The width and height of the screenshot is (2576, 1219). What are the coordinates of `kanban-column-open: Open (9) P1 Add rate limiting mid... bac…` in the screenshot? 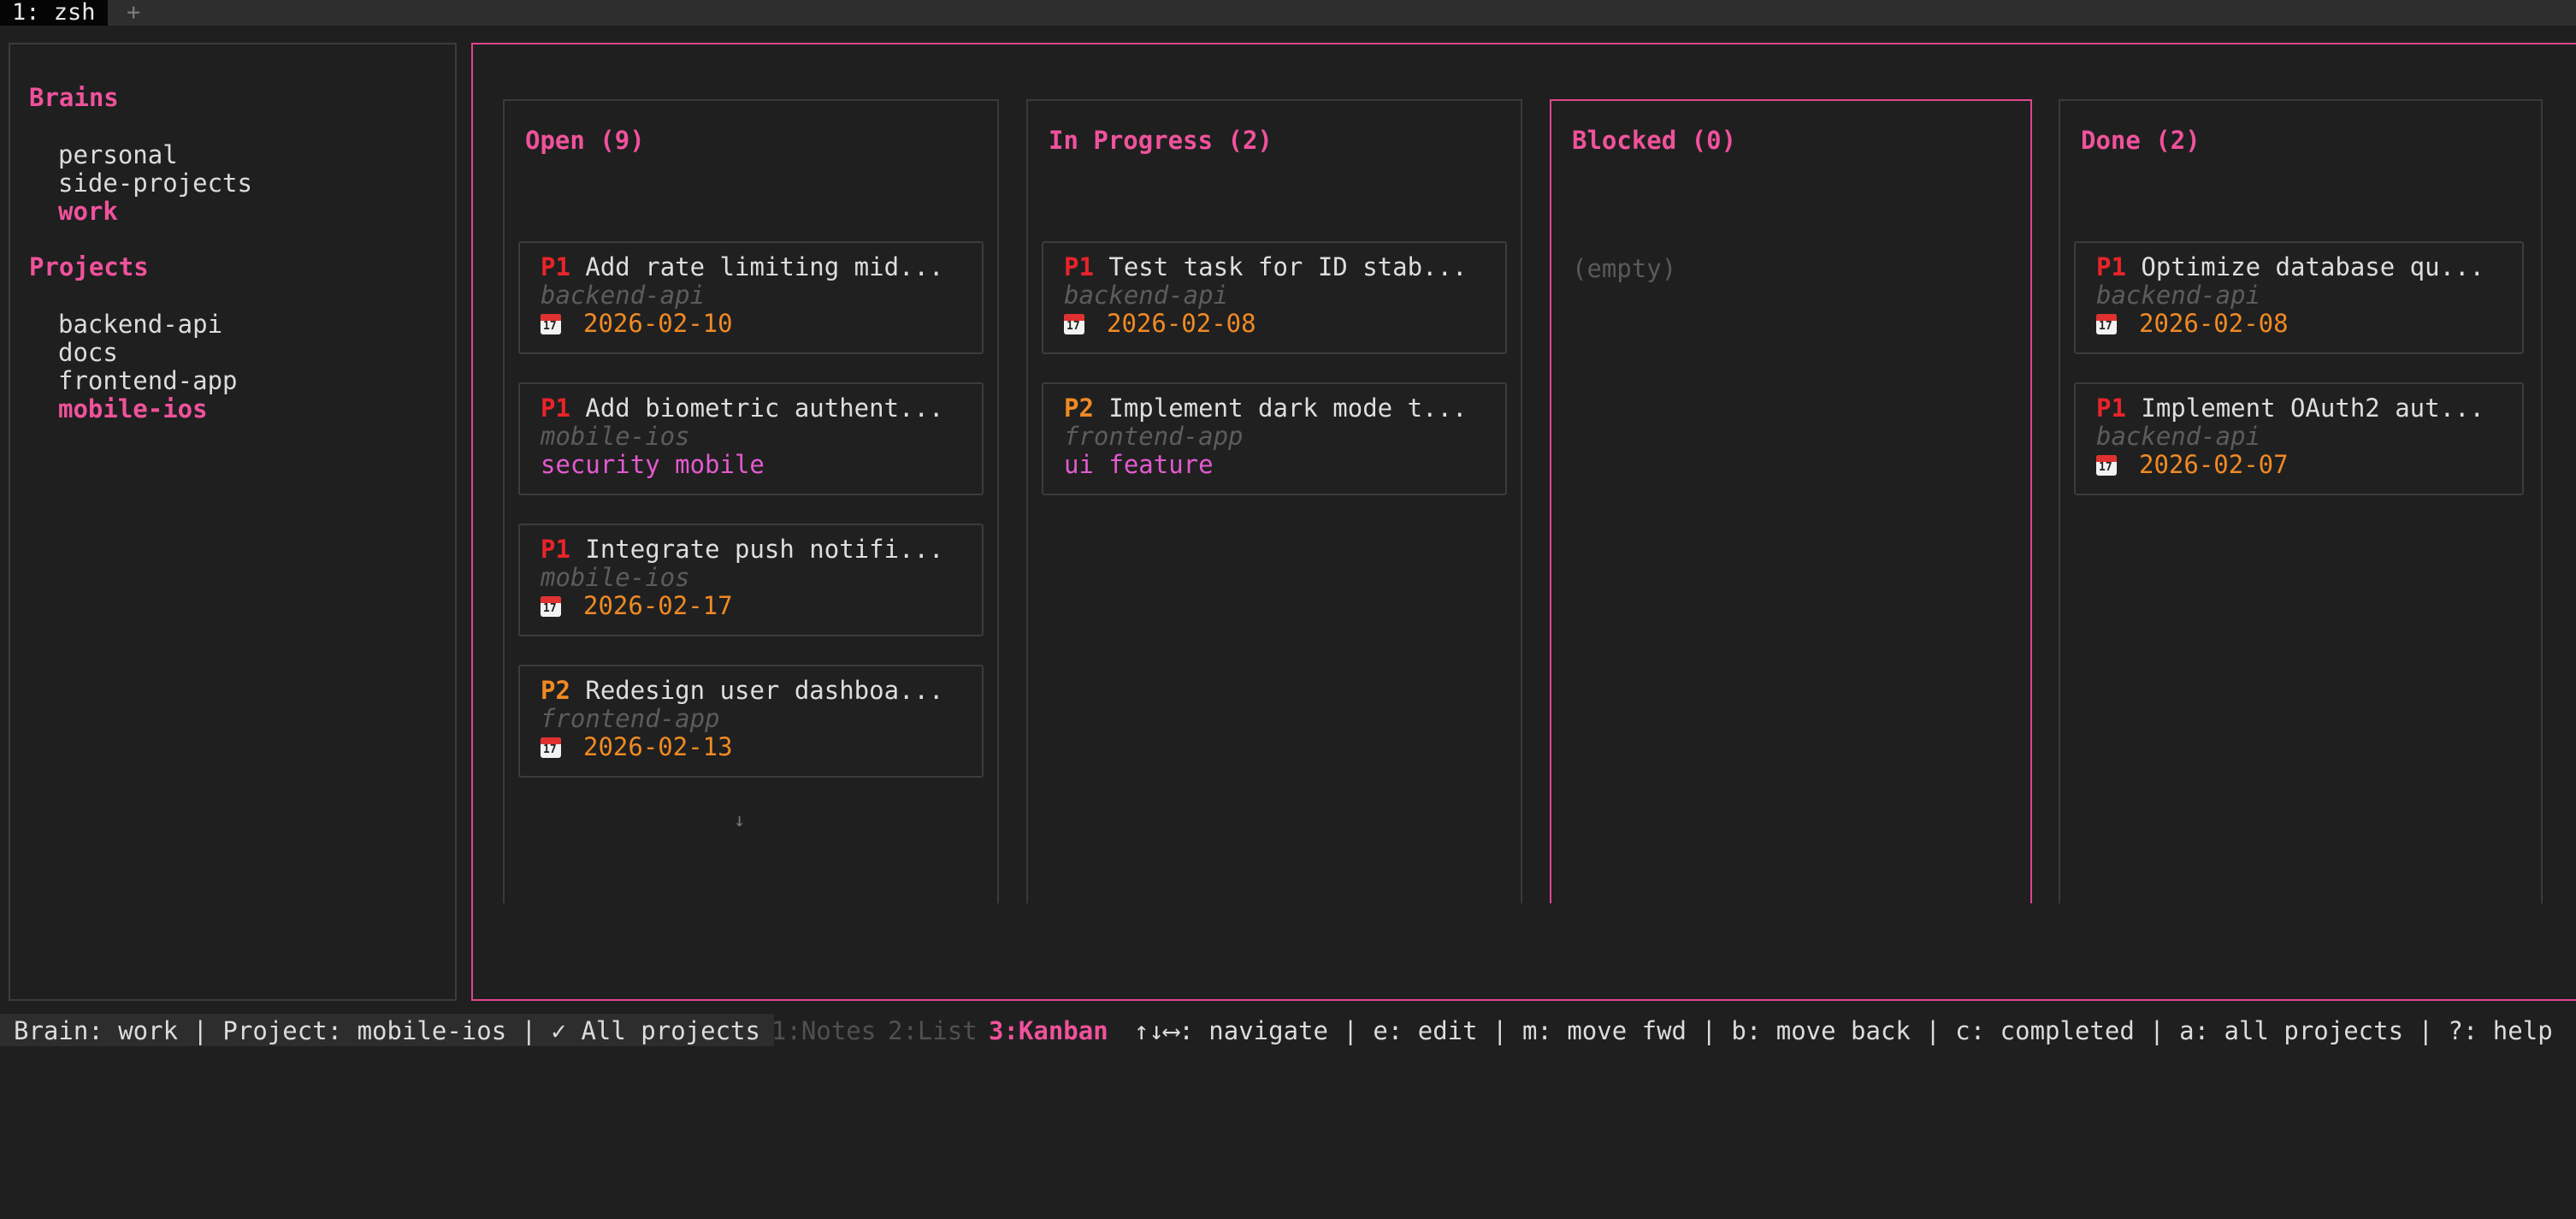 It's located at (751, 501).